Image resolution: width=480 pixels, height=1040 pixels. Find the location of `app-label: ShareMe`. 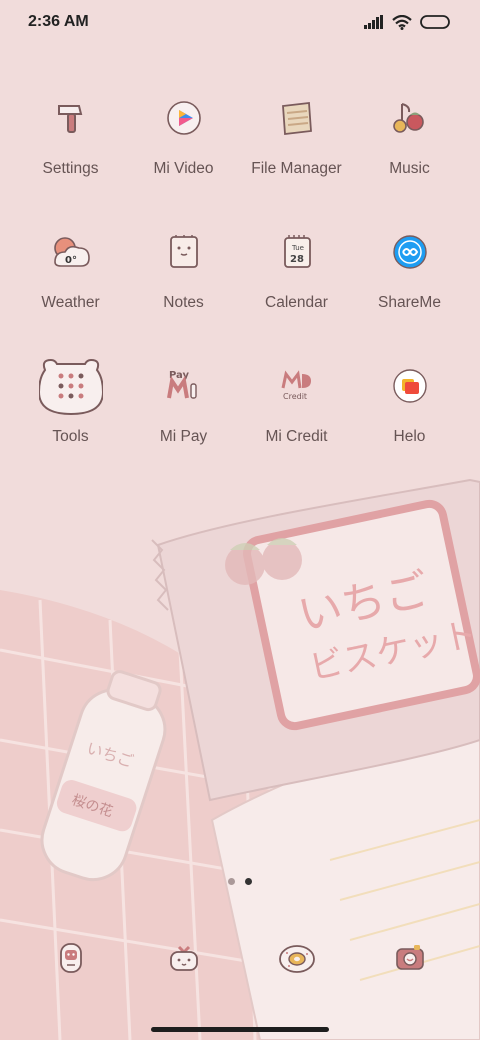

app-label: ShareMe is located at coordinates (409, 302).